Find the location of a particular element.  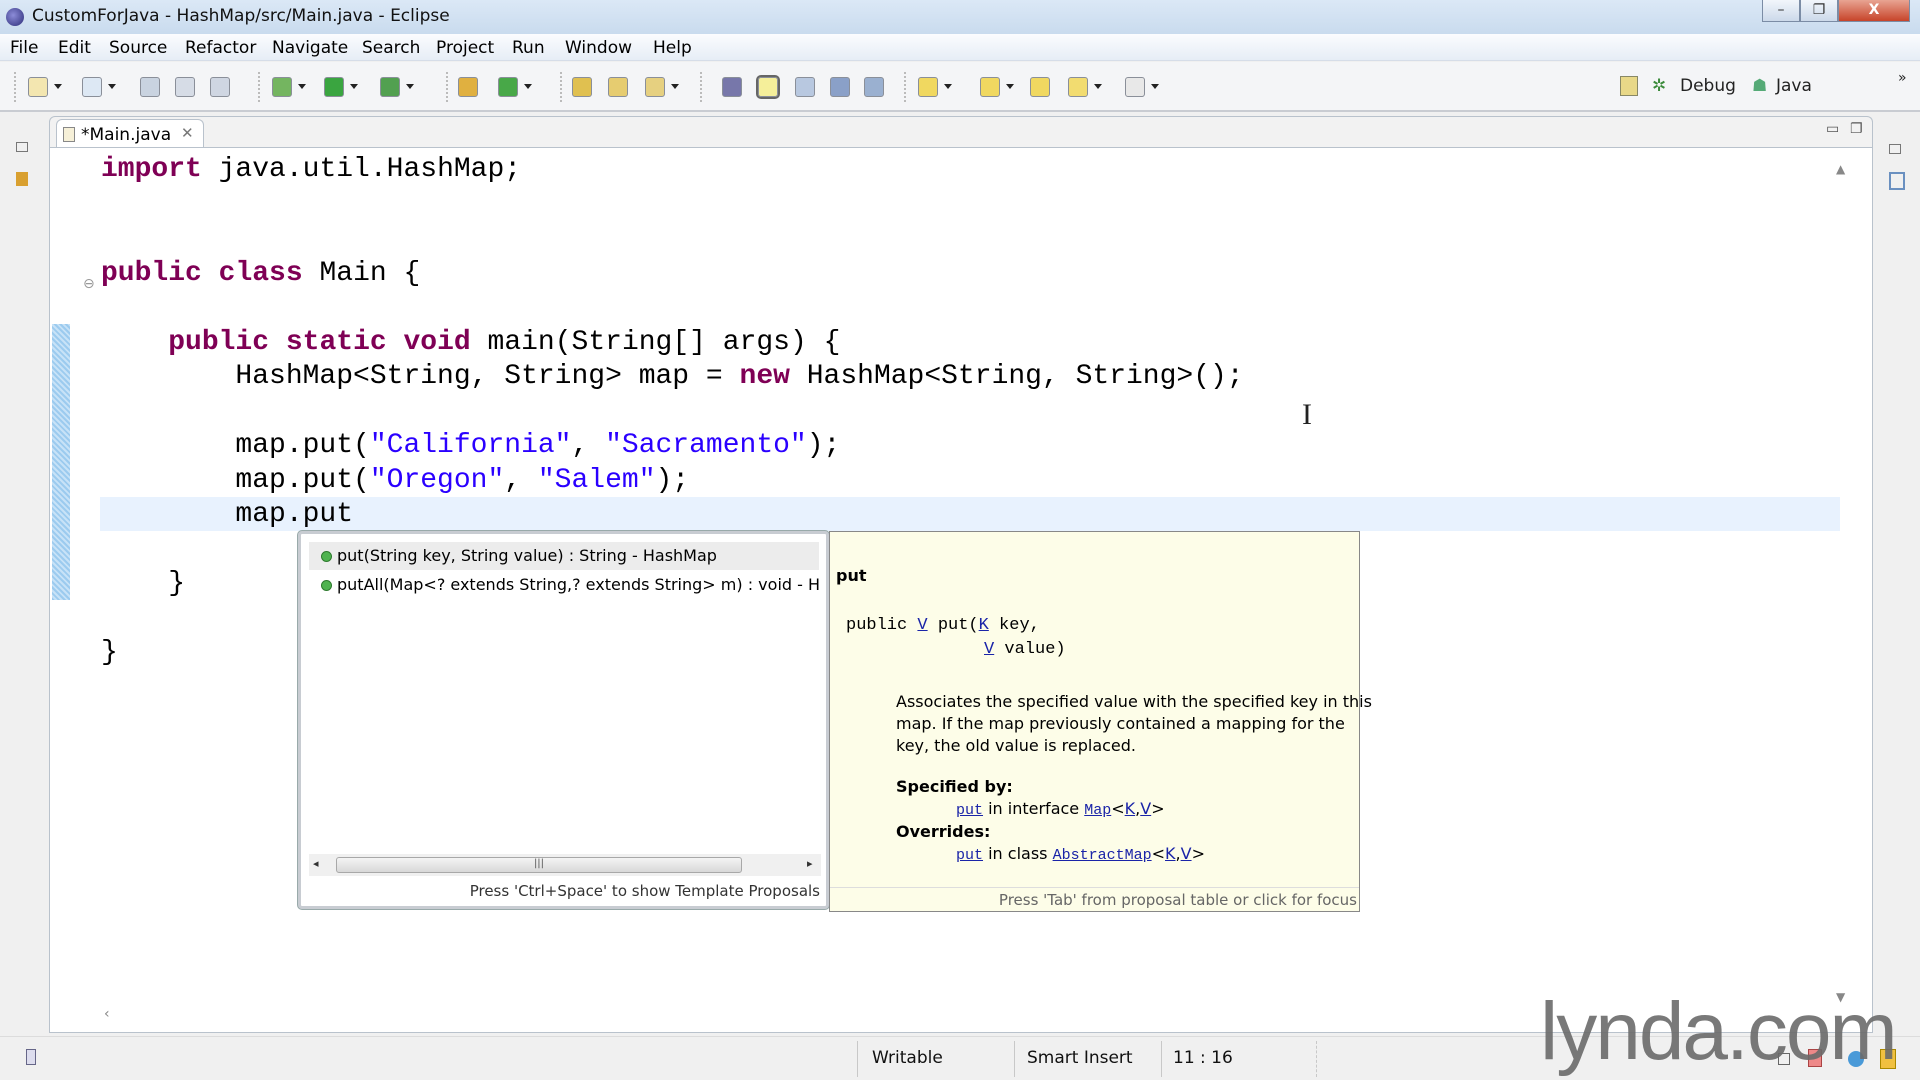

code-text: HashMap<String, String>(); is located at coordinates (1016, 376).